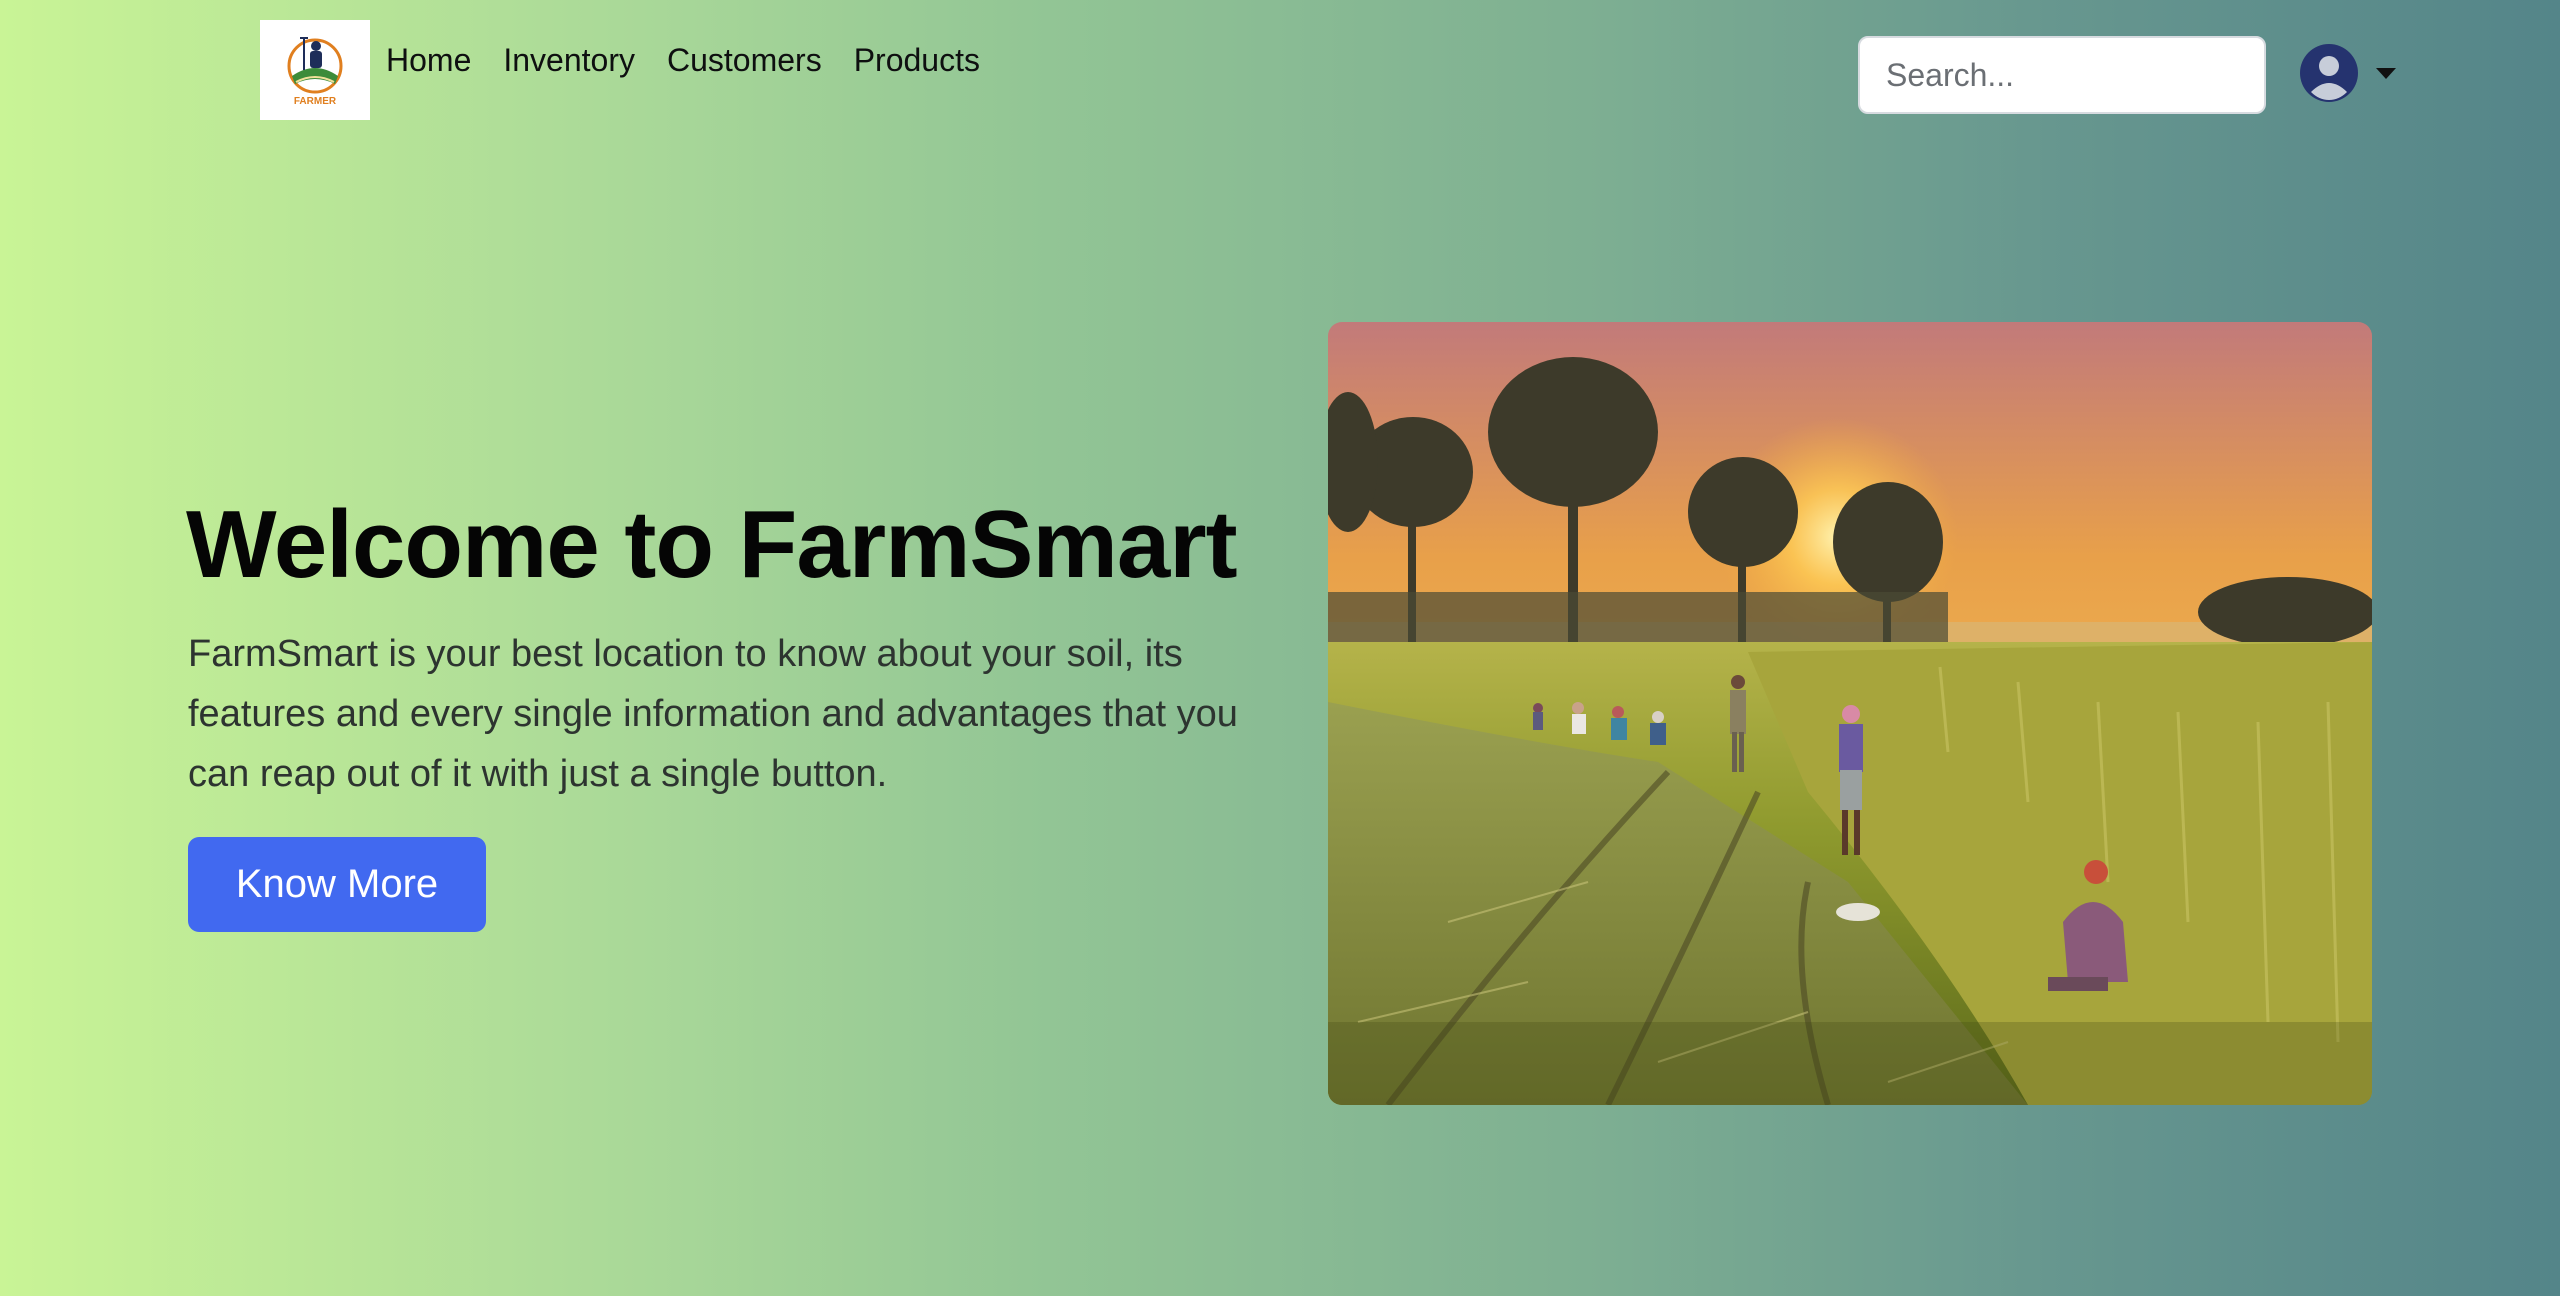  Describe the element at coordinates (1280, 70) in the screenshot. I see `navbar: FARMER Home Inventory Customers Products` at that location.